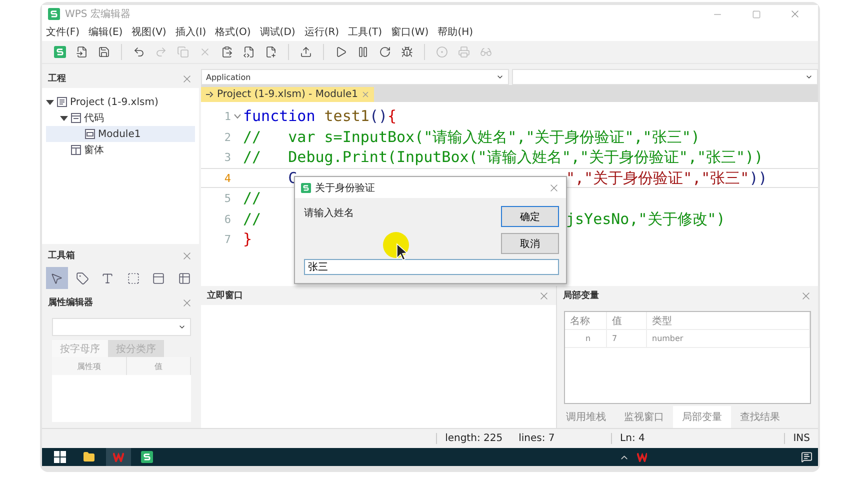  I want to click on menu-item: 插入(I), so click(190, 32).